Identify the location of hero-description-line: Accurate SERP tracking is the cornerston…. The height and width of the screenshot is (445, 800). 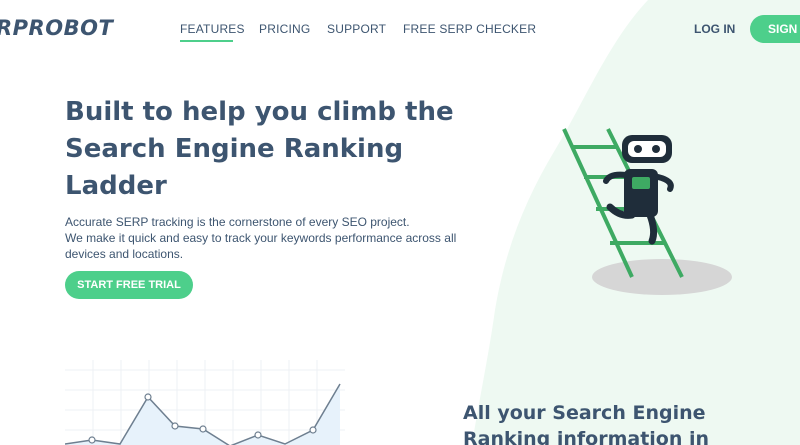
(237, 222).